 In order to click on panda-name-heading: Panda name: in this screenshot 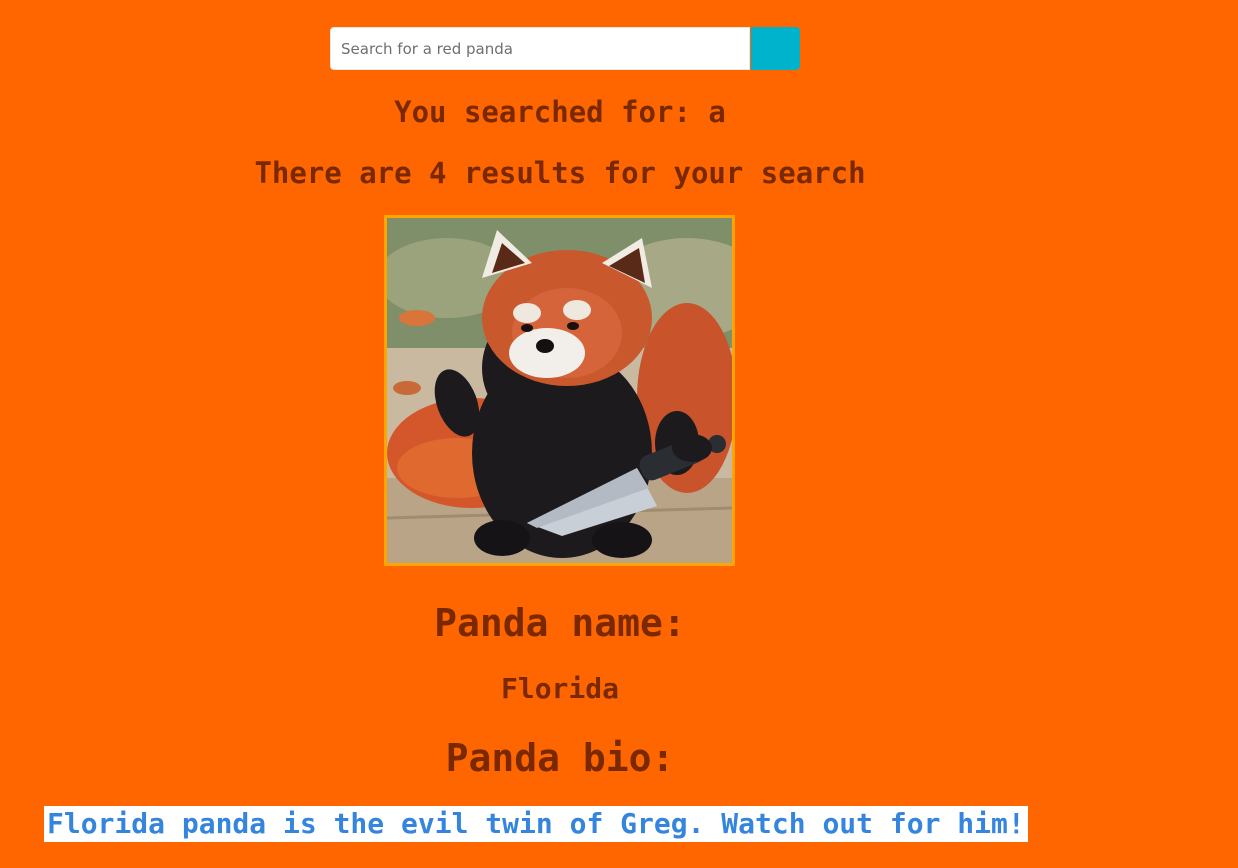, I will do `click(560, 623)`.